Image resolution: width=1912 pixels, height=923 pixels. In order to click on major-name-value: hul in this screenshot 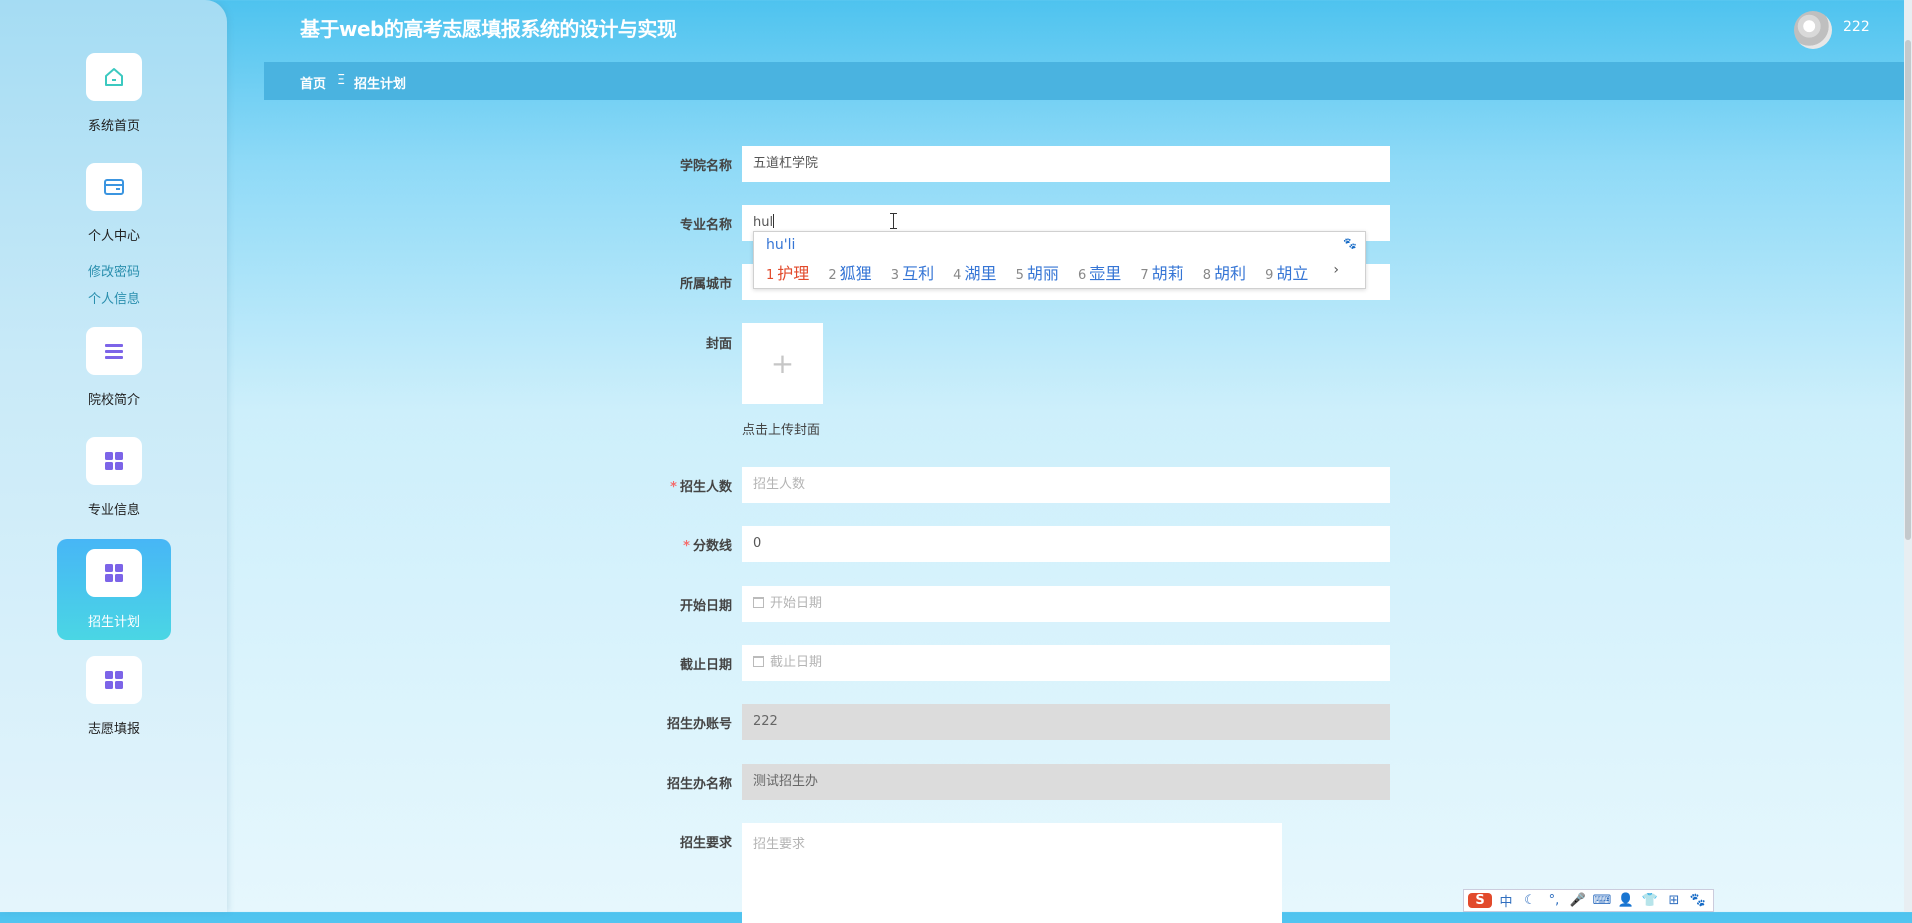, I will do `click(763, 222)`.